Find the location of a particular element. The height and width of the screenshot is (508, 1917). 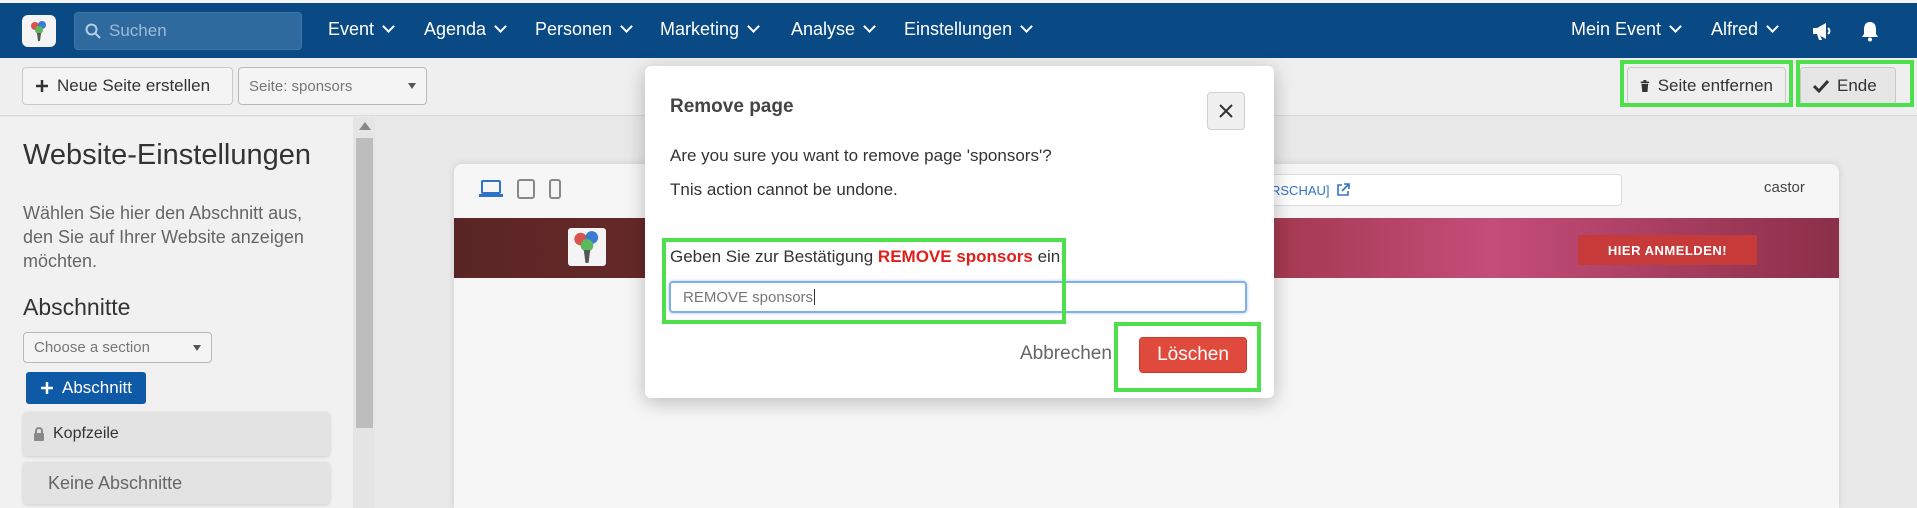

dialog-close-button is located at coordinates (1226, 111).